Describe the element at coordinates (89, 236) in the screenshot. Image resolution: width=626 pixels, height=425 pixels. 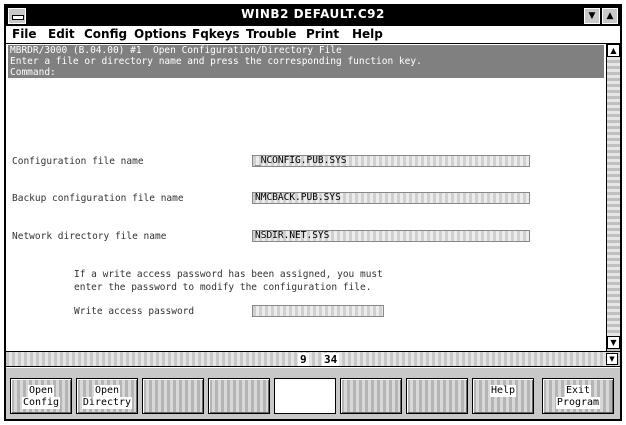
I see `network-dir-label: Network directory file name` at that location.